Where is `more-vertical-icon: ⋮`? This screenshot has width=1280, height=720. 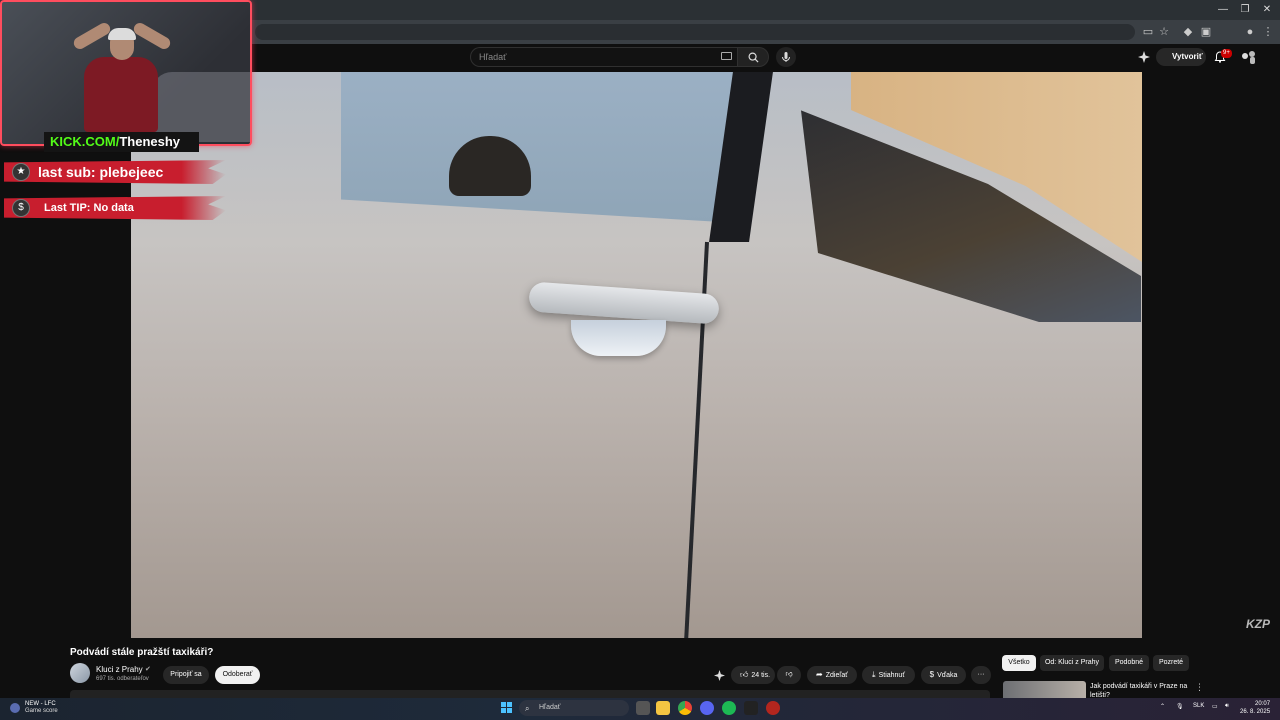
more-vertical-icon: ⋮ is located at coordinates (1199, 687).